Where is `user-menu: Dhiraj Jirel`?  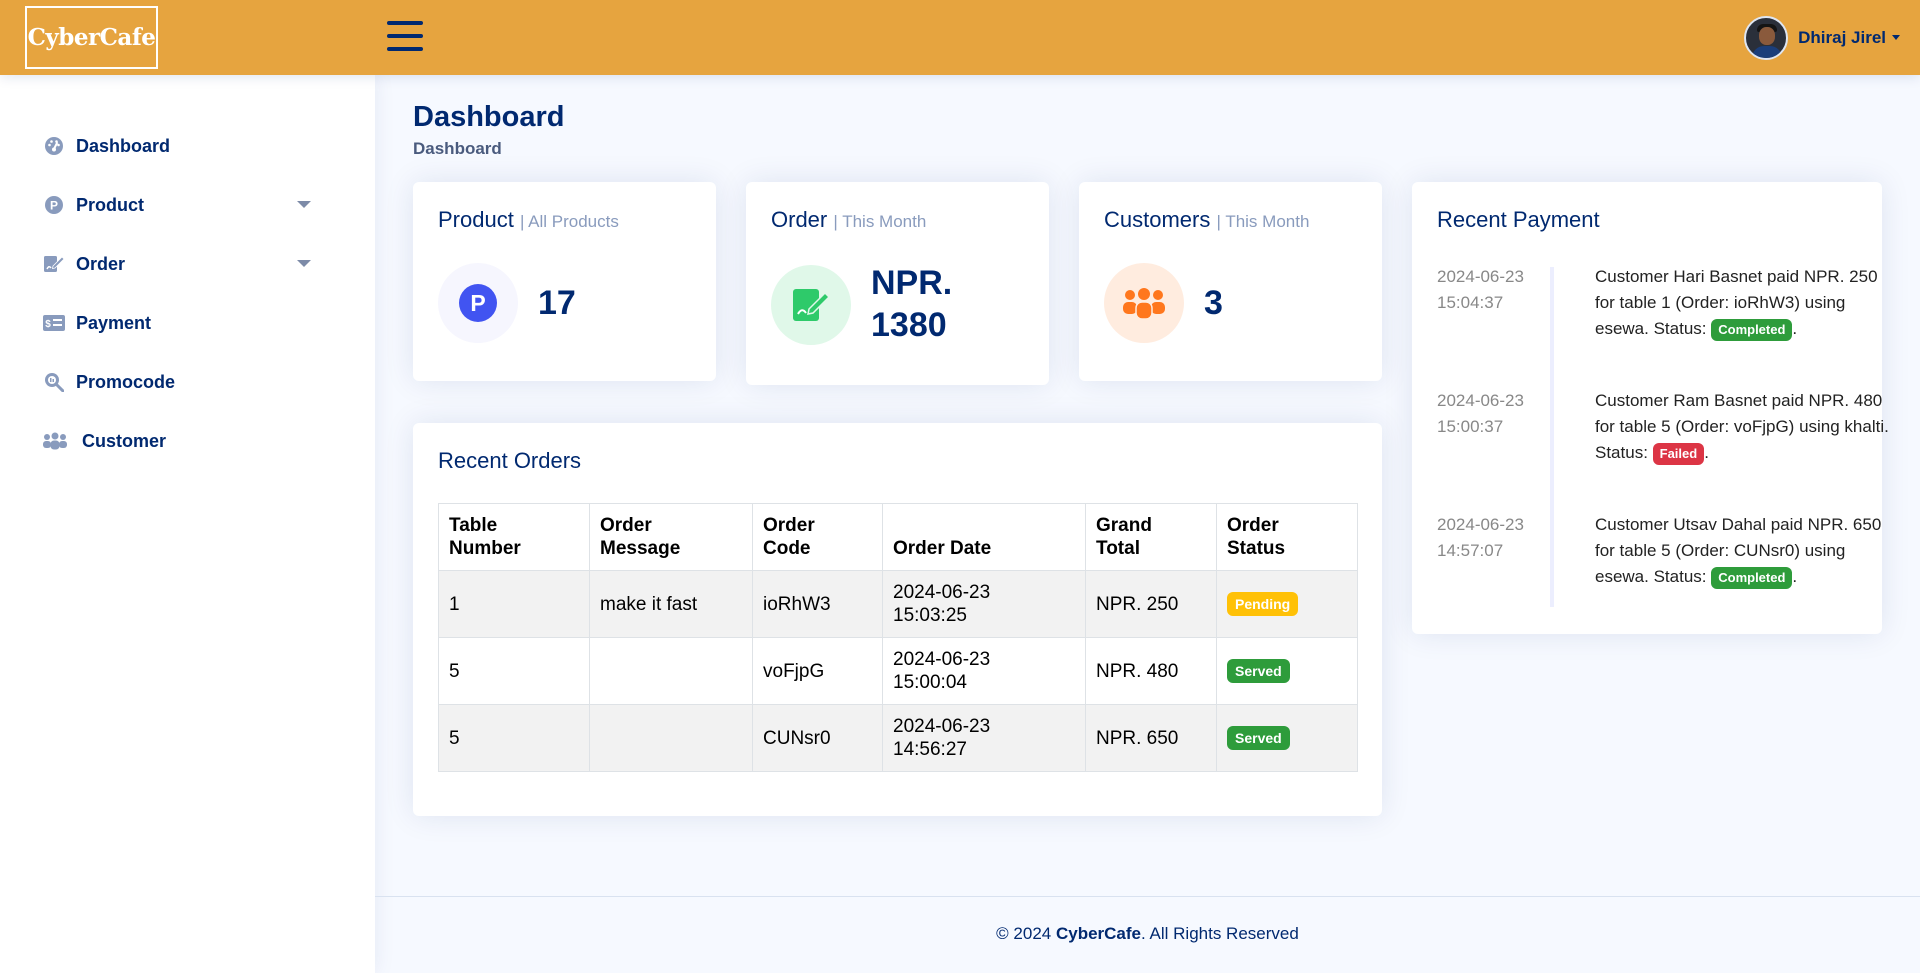 user-menu: Dhiraj Jirel is located at coordinates (1822, 37).